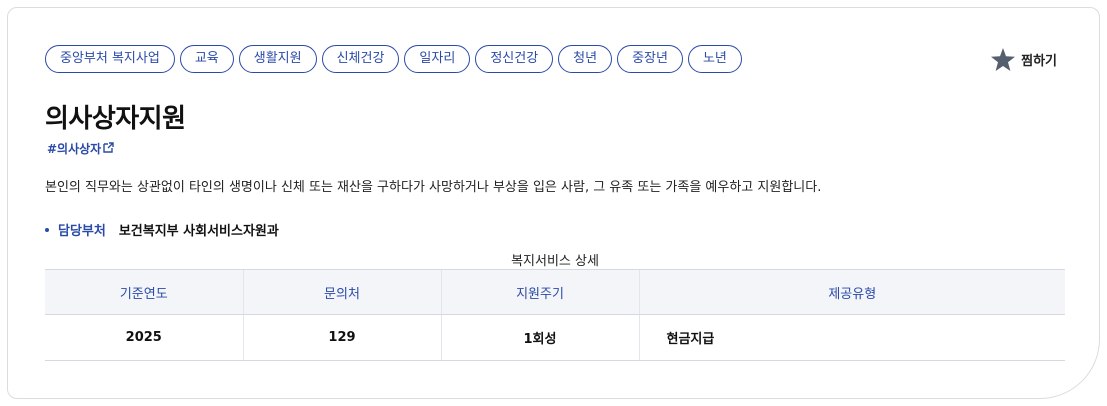 This screenshot has width=1107, height=406. What do you see at coordinates (110, 59) in the screenshot?
I see `tag-central-welfare: 중앙부처 복지사업` at bounding box center [110, 59].